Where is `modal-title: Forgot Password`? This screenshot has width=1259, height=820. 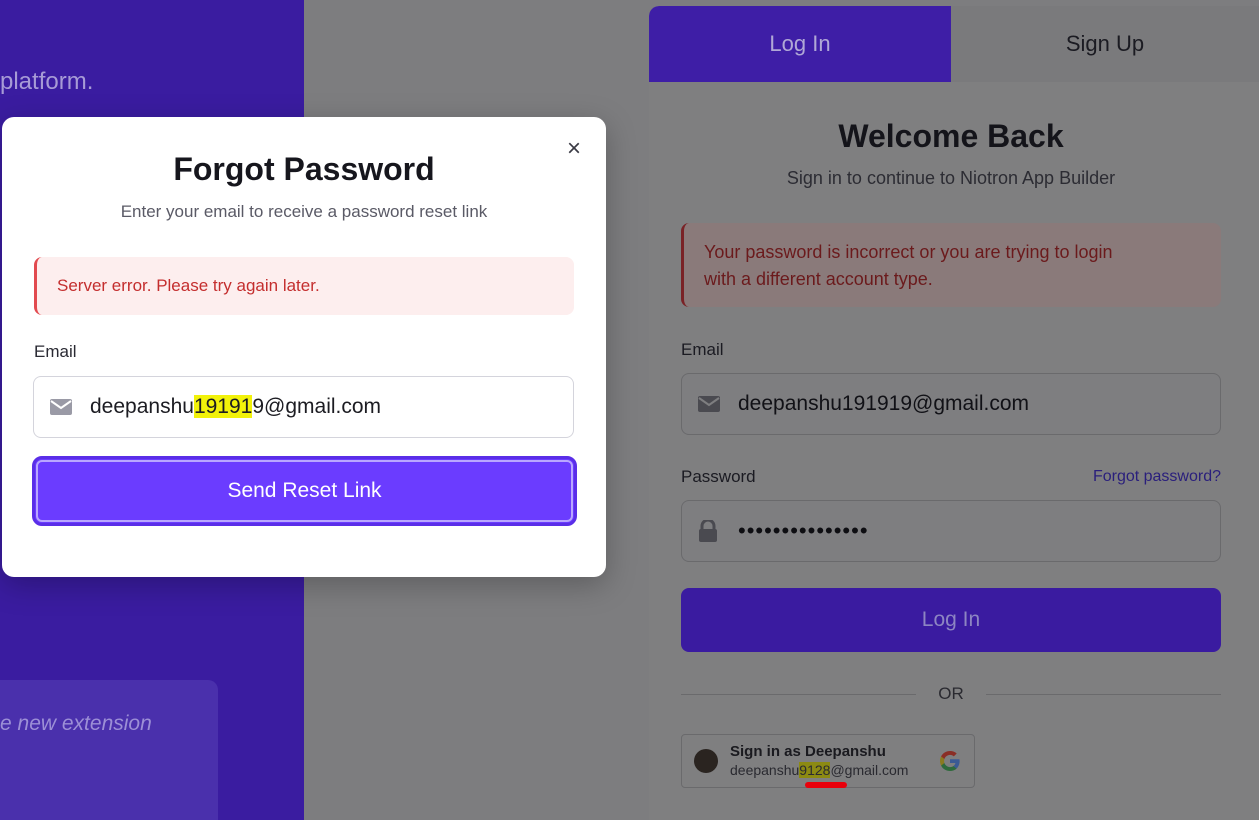
modal-title: Forgot Password is located at coordinates (304, 169).